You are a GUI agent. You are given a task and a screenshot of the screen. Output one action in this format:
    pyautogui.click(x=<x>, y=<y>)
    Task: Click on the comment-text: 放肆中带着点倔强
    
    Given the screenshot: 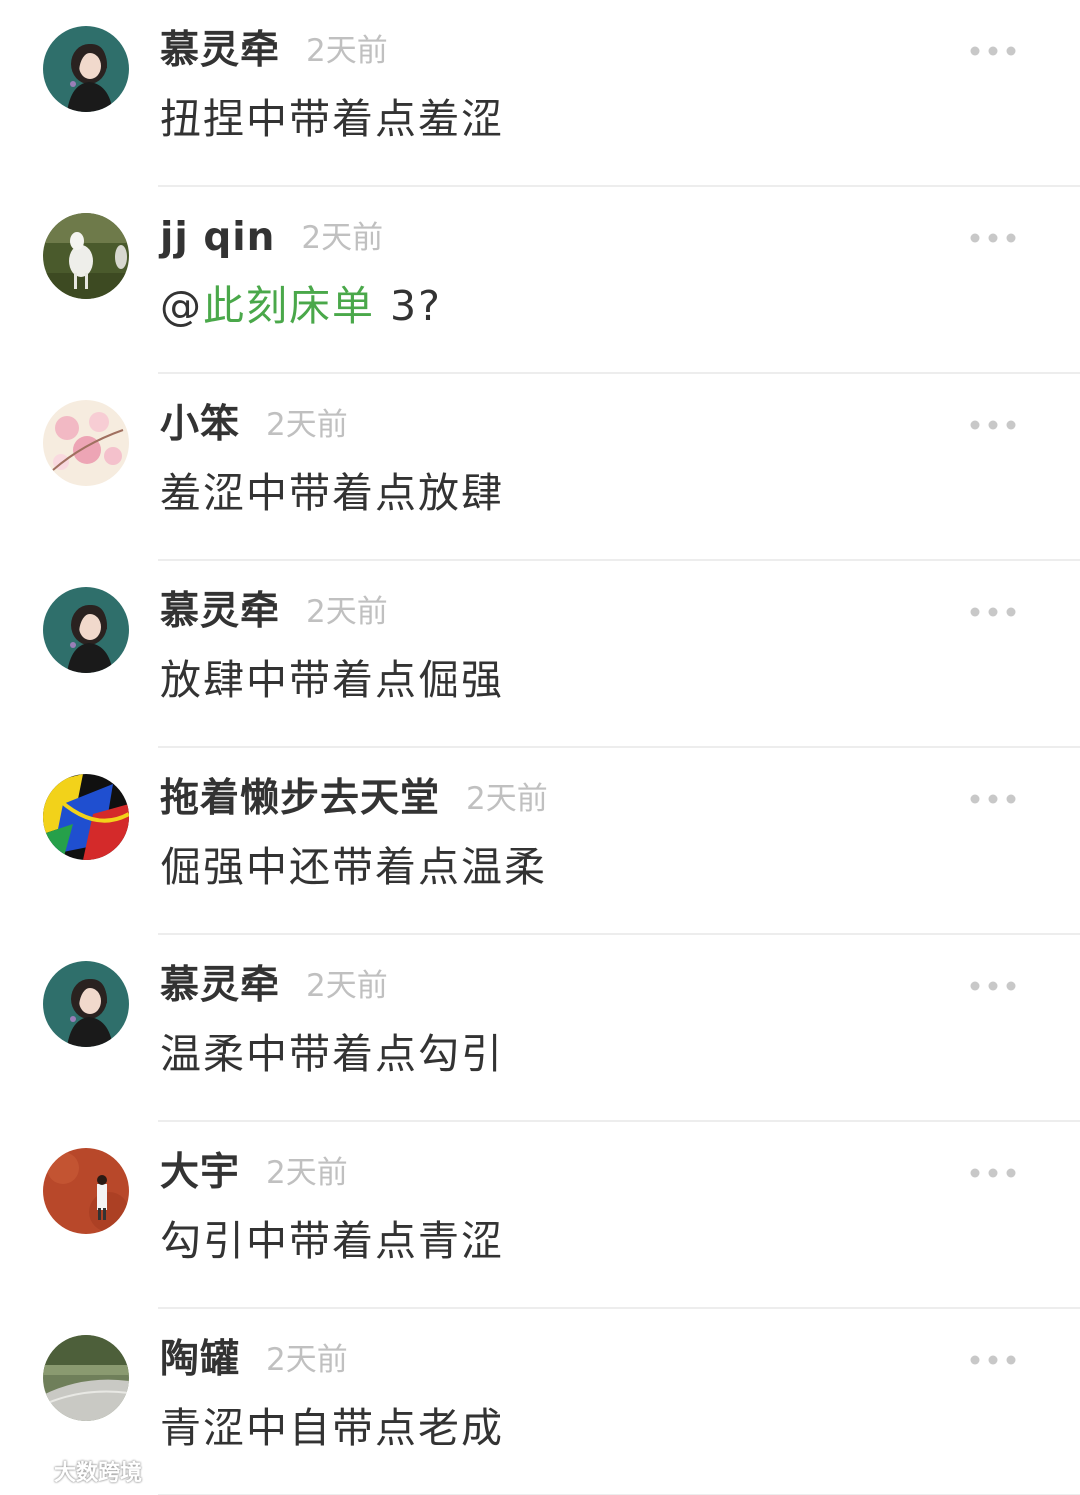 What is the action you would take?
    pyautogui.click(x=332, y=680)
    